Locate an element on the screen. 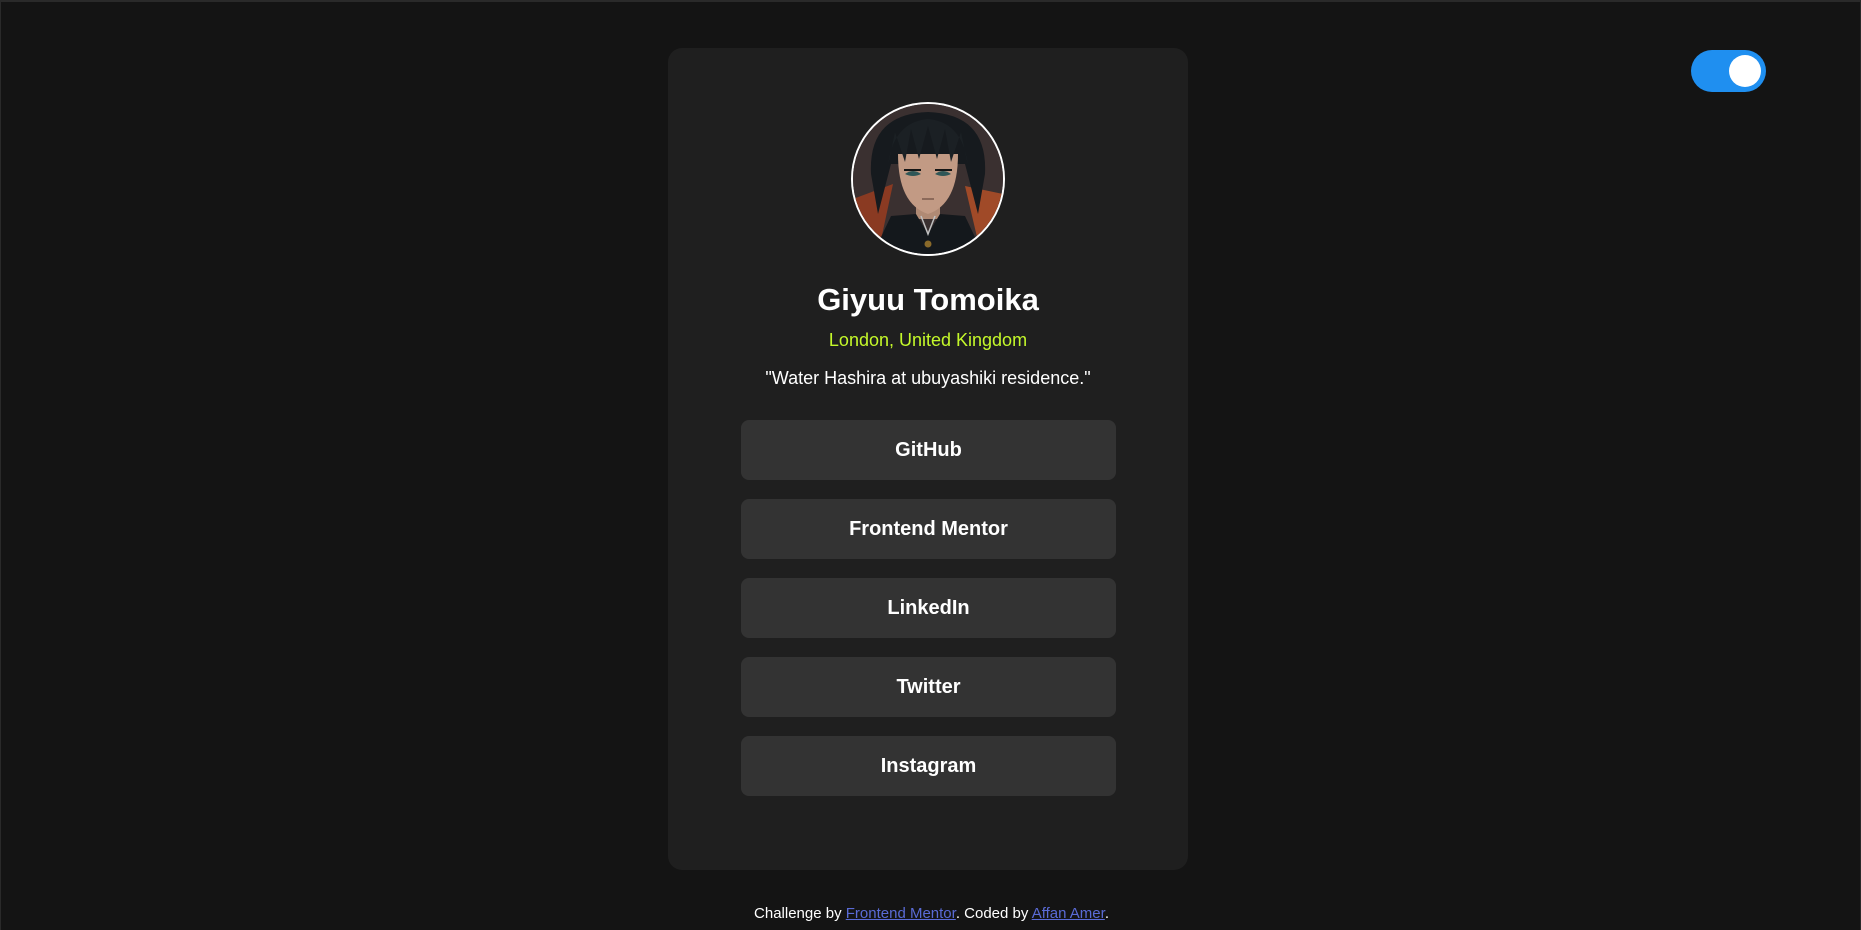  profile-location: London, United Kingdom is located at coordinates (928, 340).